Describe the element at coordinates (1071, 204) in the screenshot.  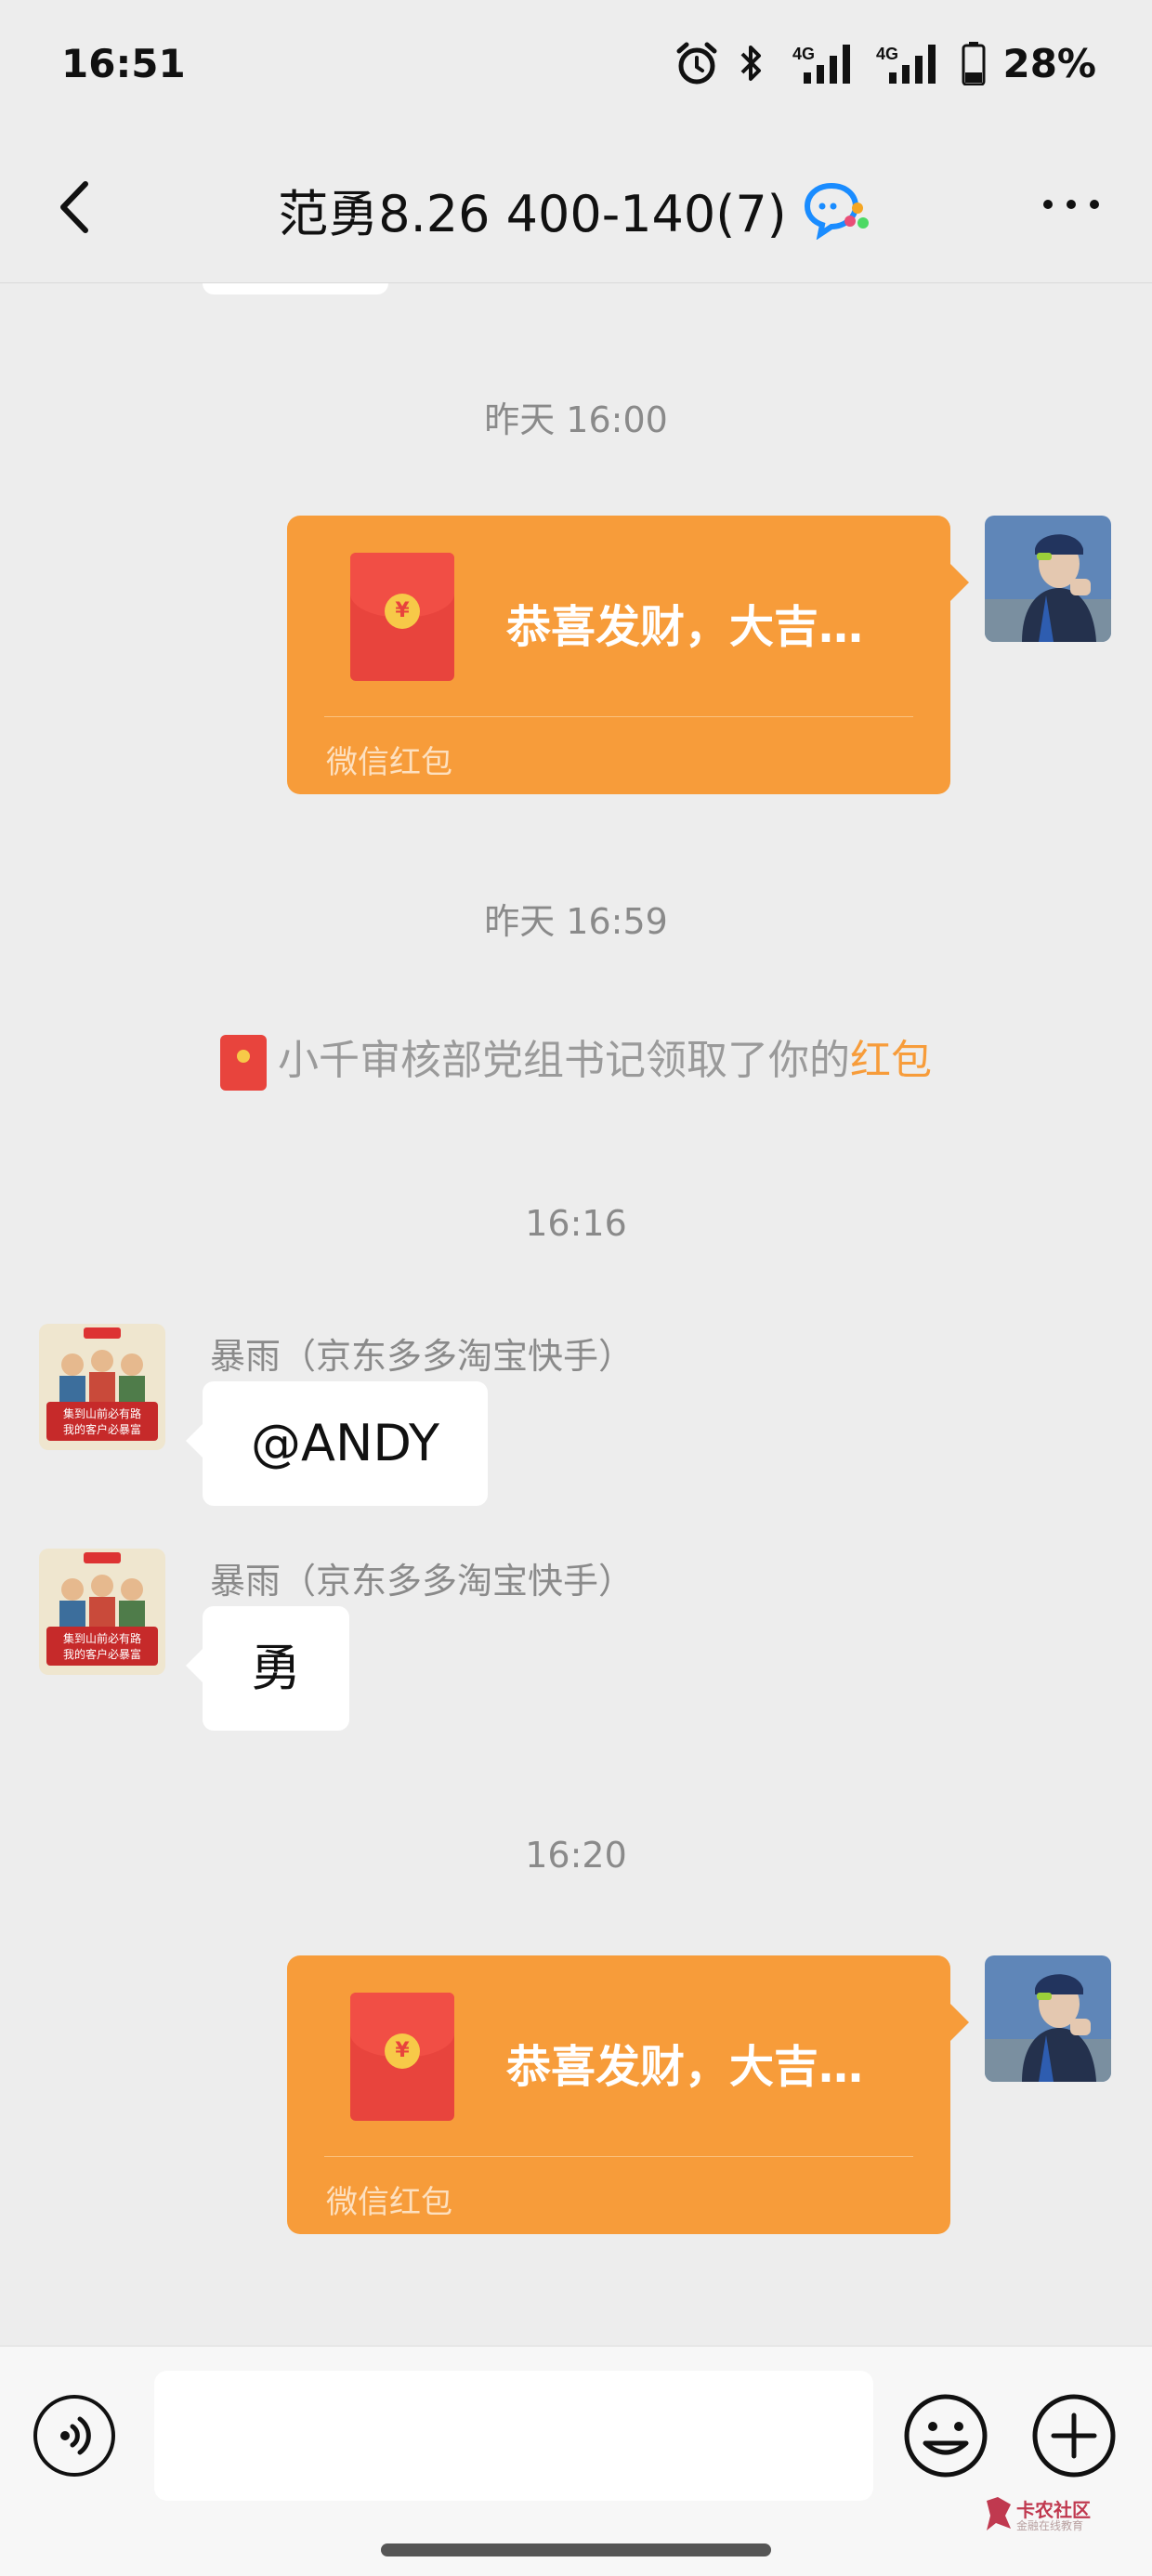
I see `more-options-icon` at that location.